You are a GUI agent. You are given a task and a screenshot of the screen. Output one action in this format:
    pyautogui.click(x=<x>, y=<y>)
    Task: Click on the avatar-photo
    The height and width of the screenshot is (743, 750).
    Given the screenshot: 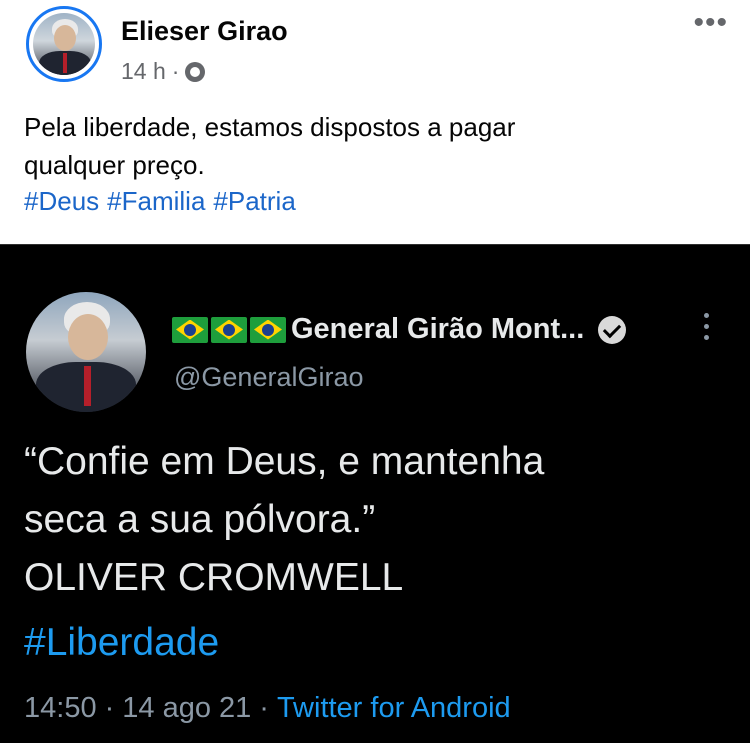 What is the action you would take?
    pyautogui.click(x=64, y=44)
    